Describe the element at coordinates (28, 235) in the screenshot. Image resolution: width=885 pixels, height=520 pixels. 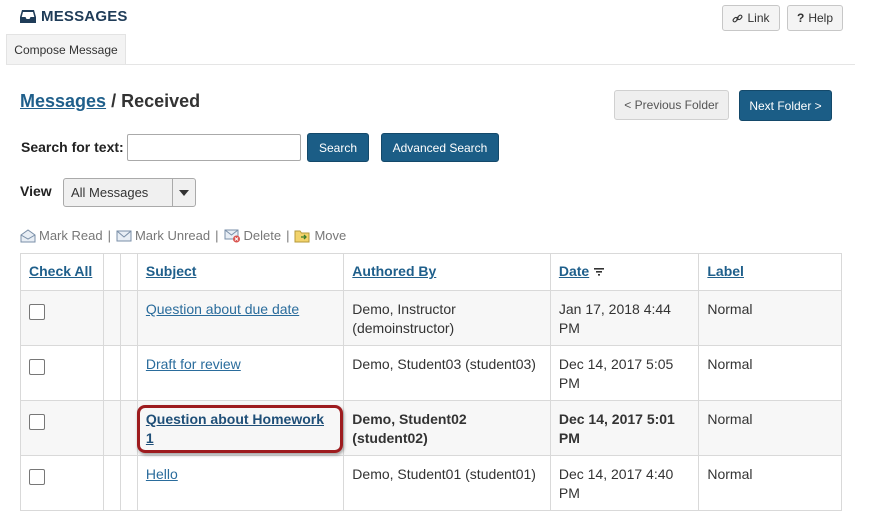
I see `open-envelope-icon` at that location.